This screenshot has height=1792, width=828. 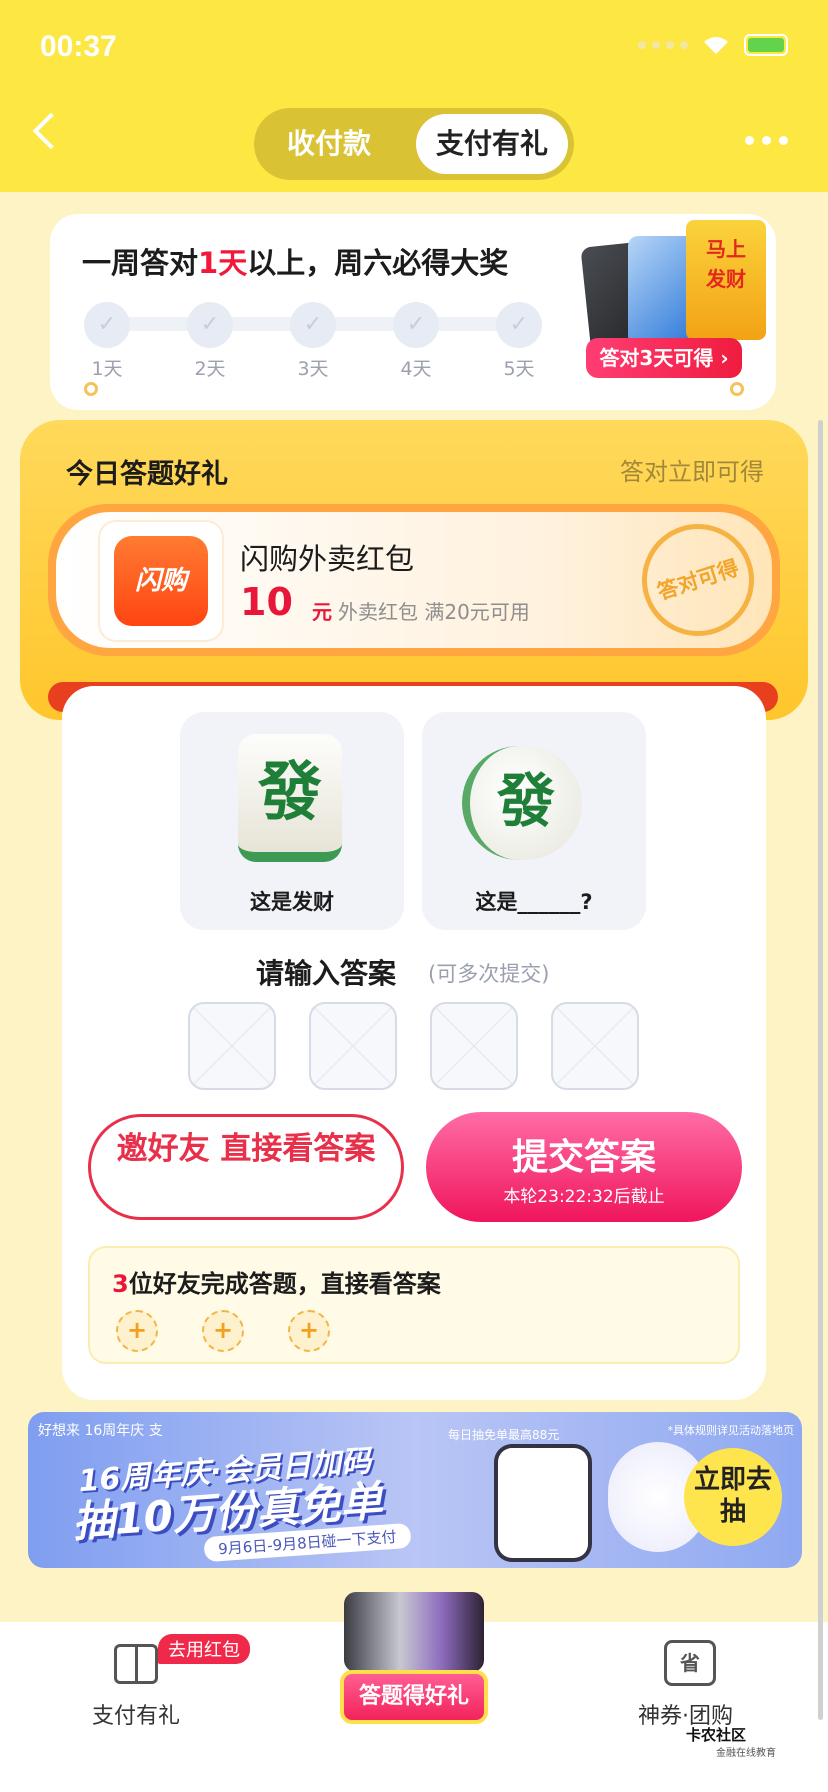 What do you see at coordinates (295, 263) in the screenshot?
I see `weekly-title: 一周答对1天以上，周六必得大奖` at bounding box center [295, 263].